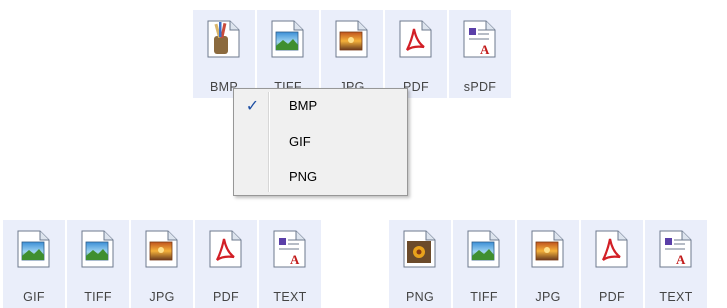  I want to click on menu-item-png: PNG, so click(320, 177).